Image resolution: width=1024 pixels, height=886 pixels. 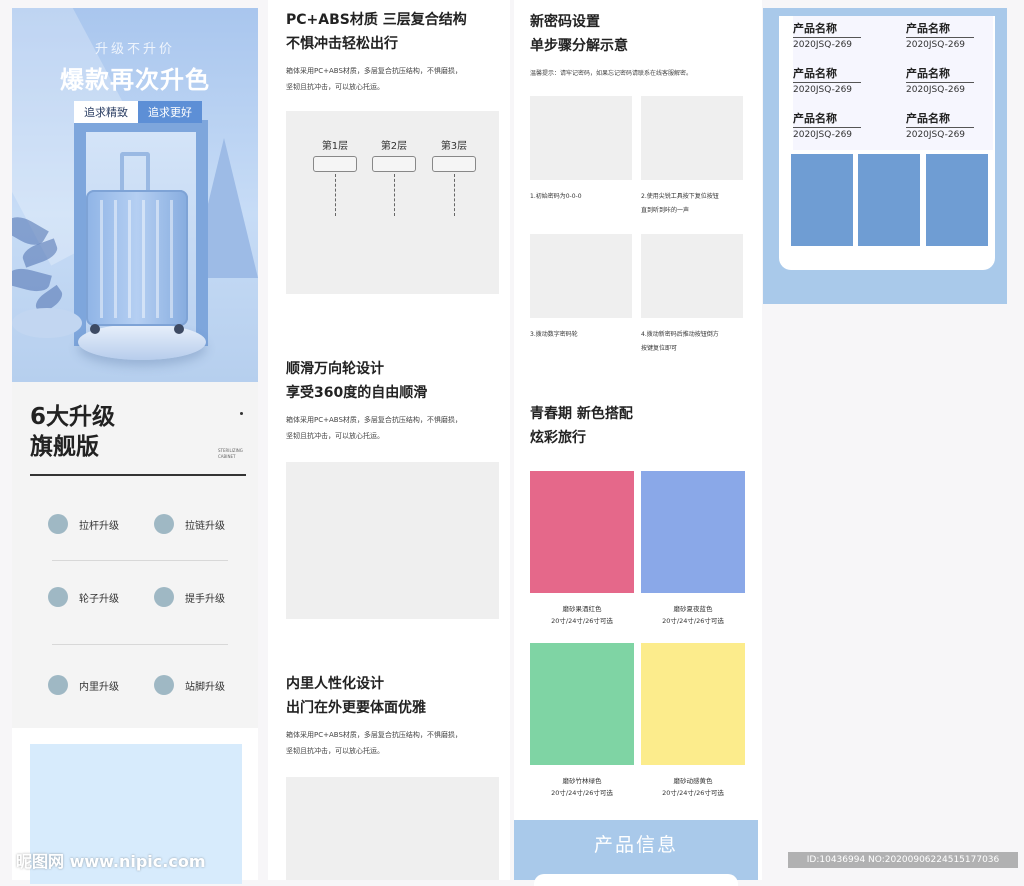 I want to click on layer-2: 第2层, so click(x=394, y=176).